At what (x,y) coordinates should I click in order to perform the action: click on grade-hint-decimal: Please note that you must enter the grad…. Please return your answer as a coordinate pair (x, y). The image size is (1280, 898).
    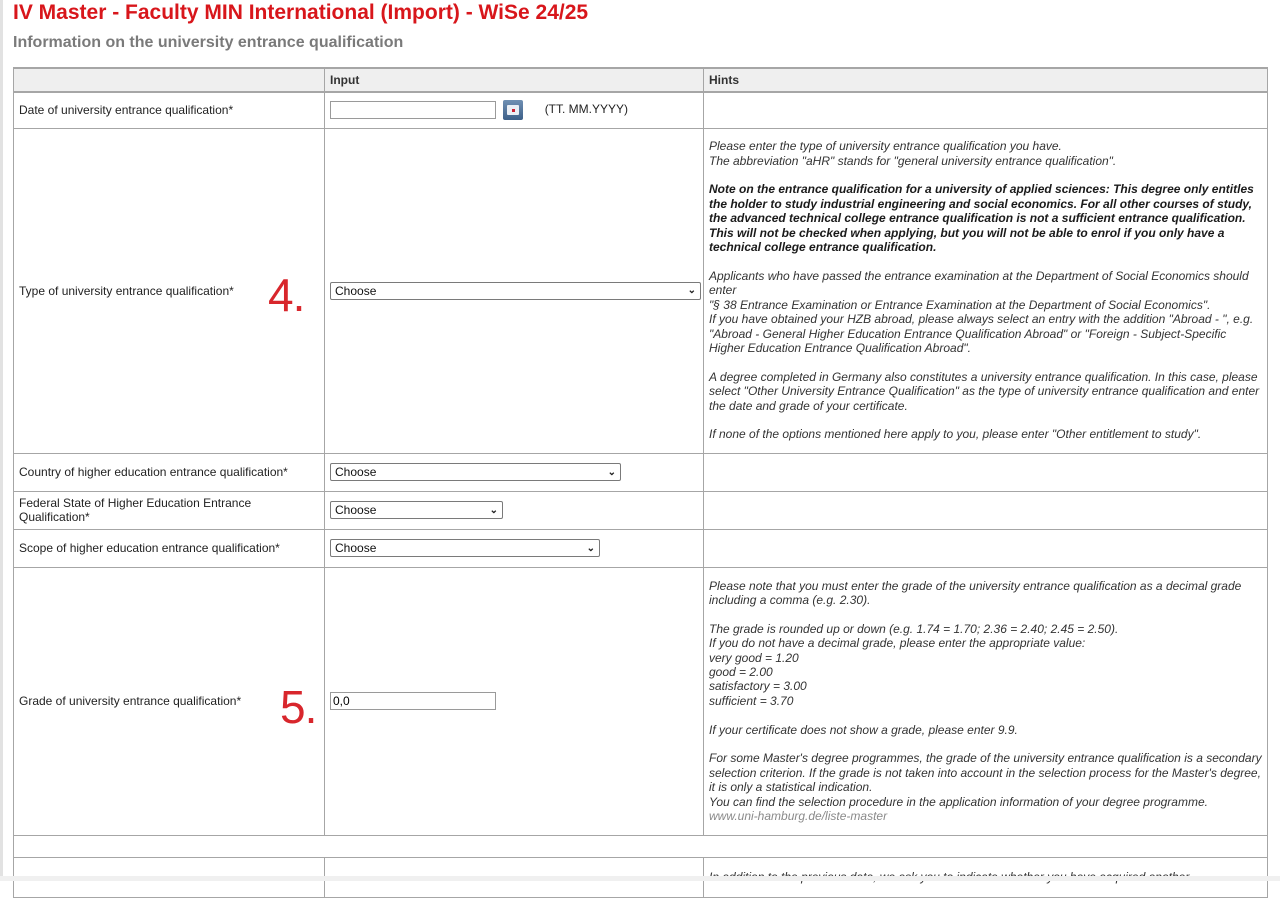
    Looking at the image, I should click on (975, 592).